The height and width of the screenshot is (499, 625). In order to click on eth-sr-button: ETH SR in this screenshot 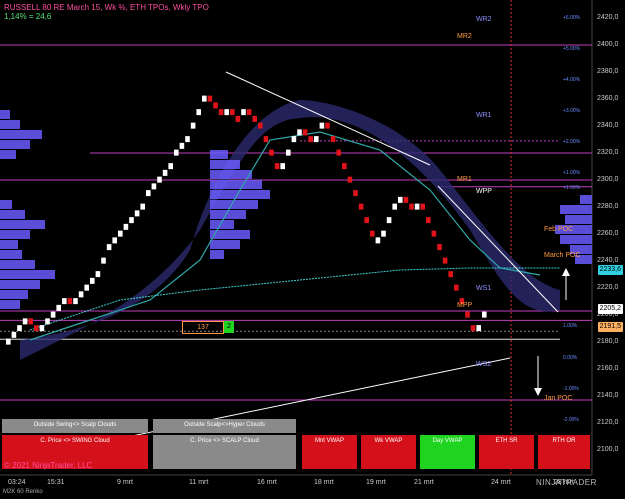, I will do `click(506, 452)`.